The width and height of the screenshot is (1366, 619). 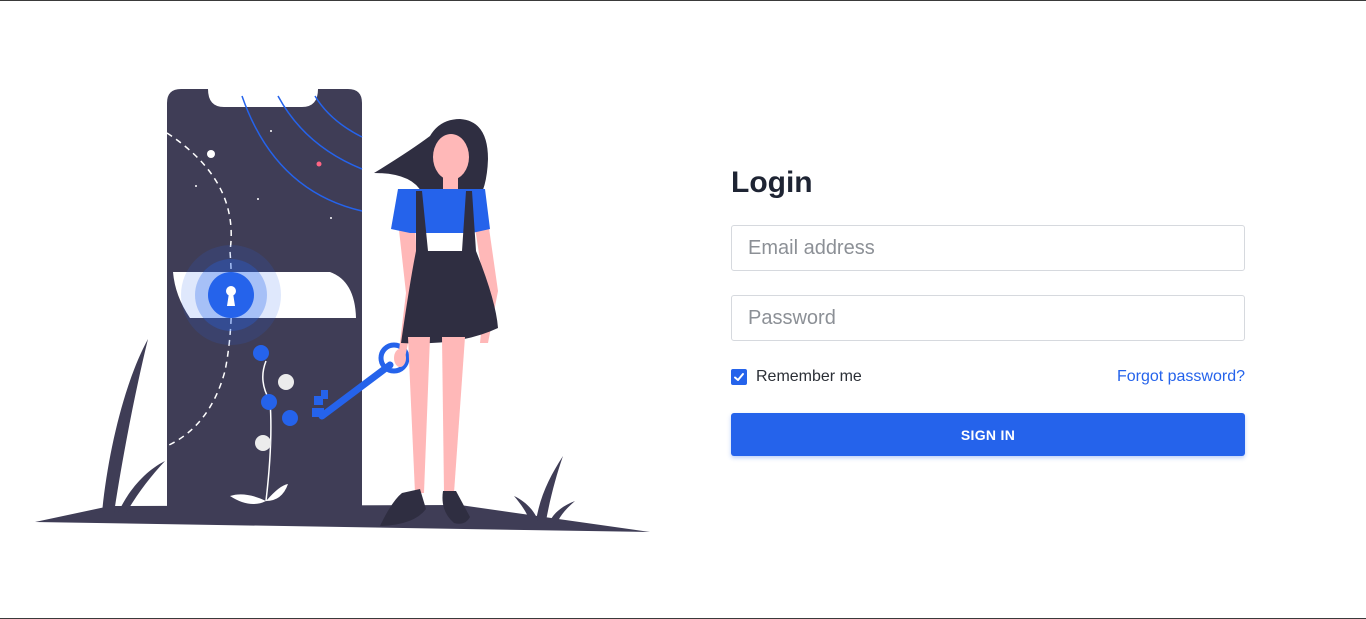 What do you see at coordinates (988, 248) in the screenshot?
I see `email-field` at bounding box center [988, 248].